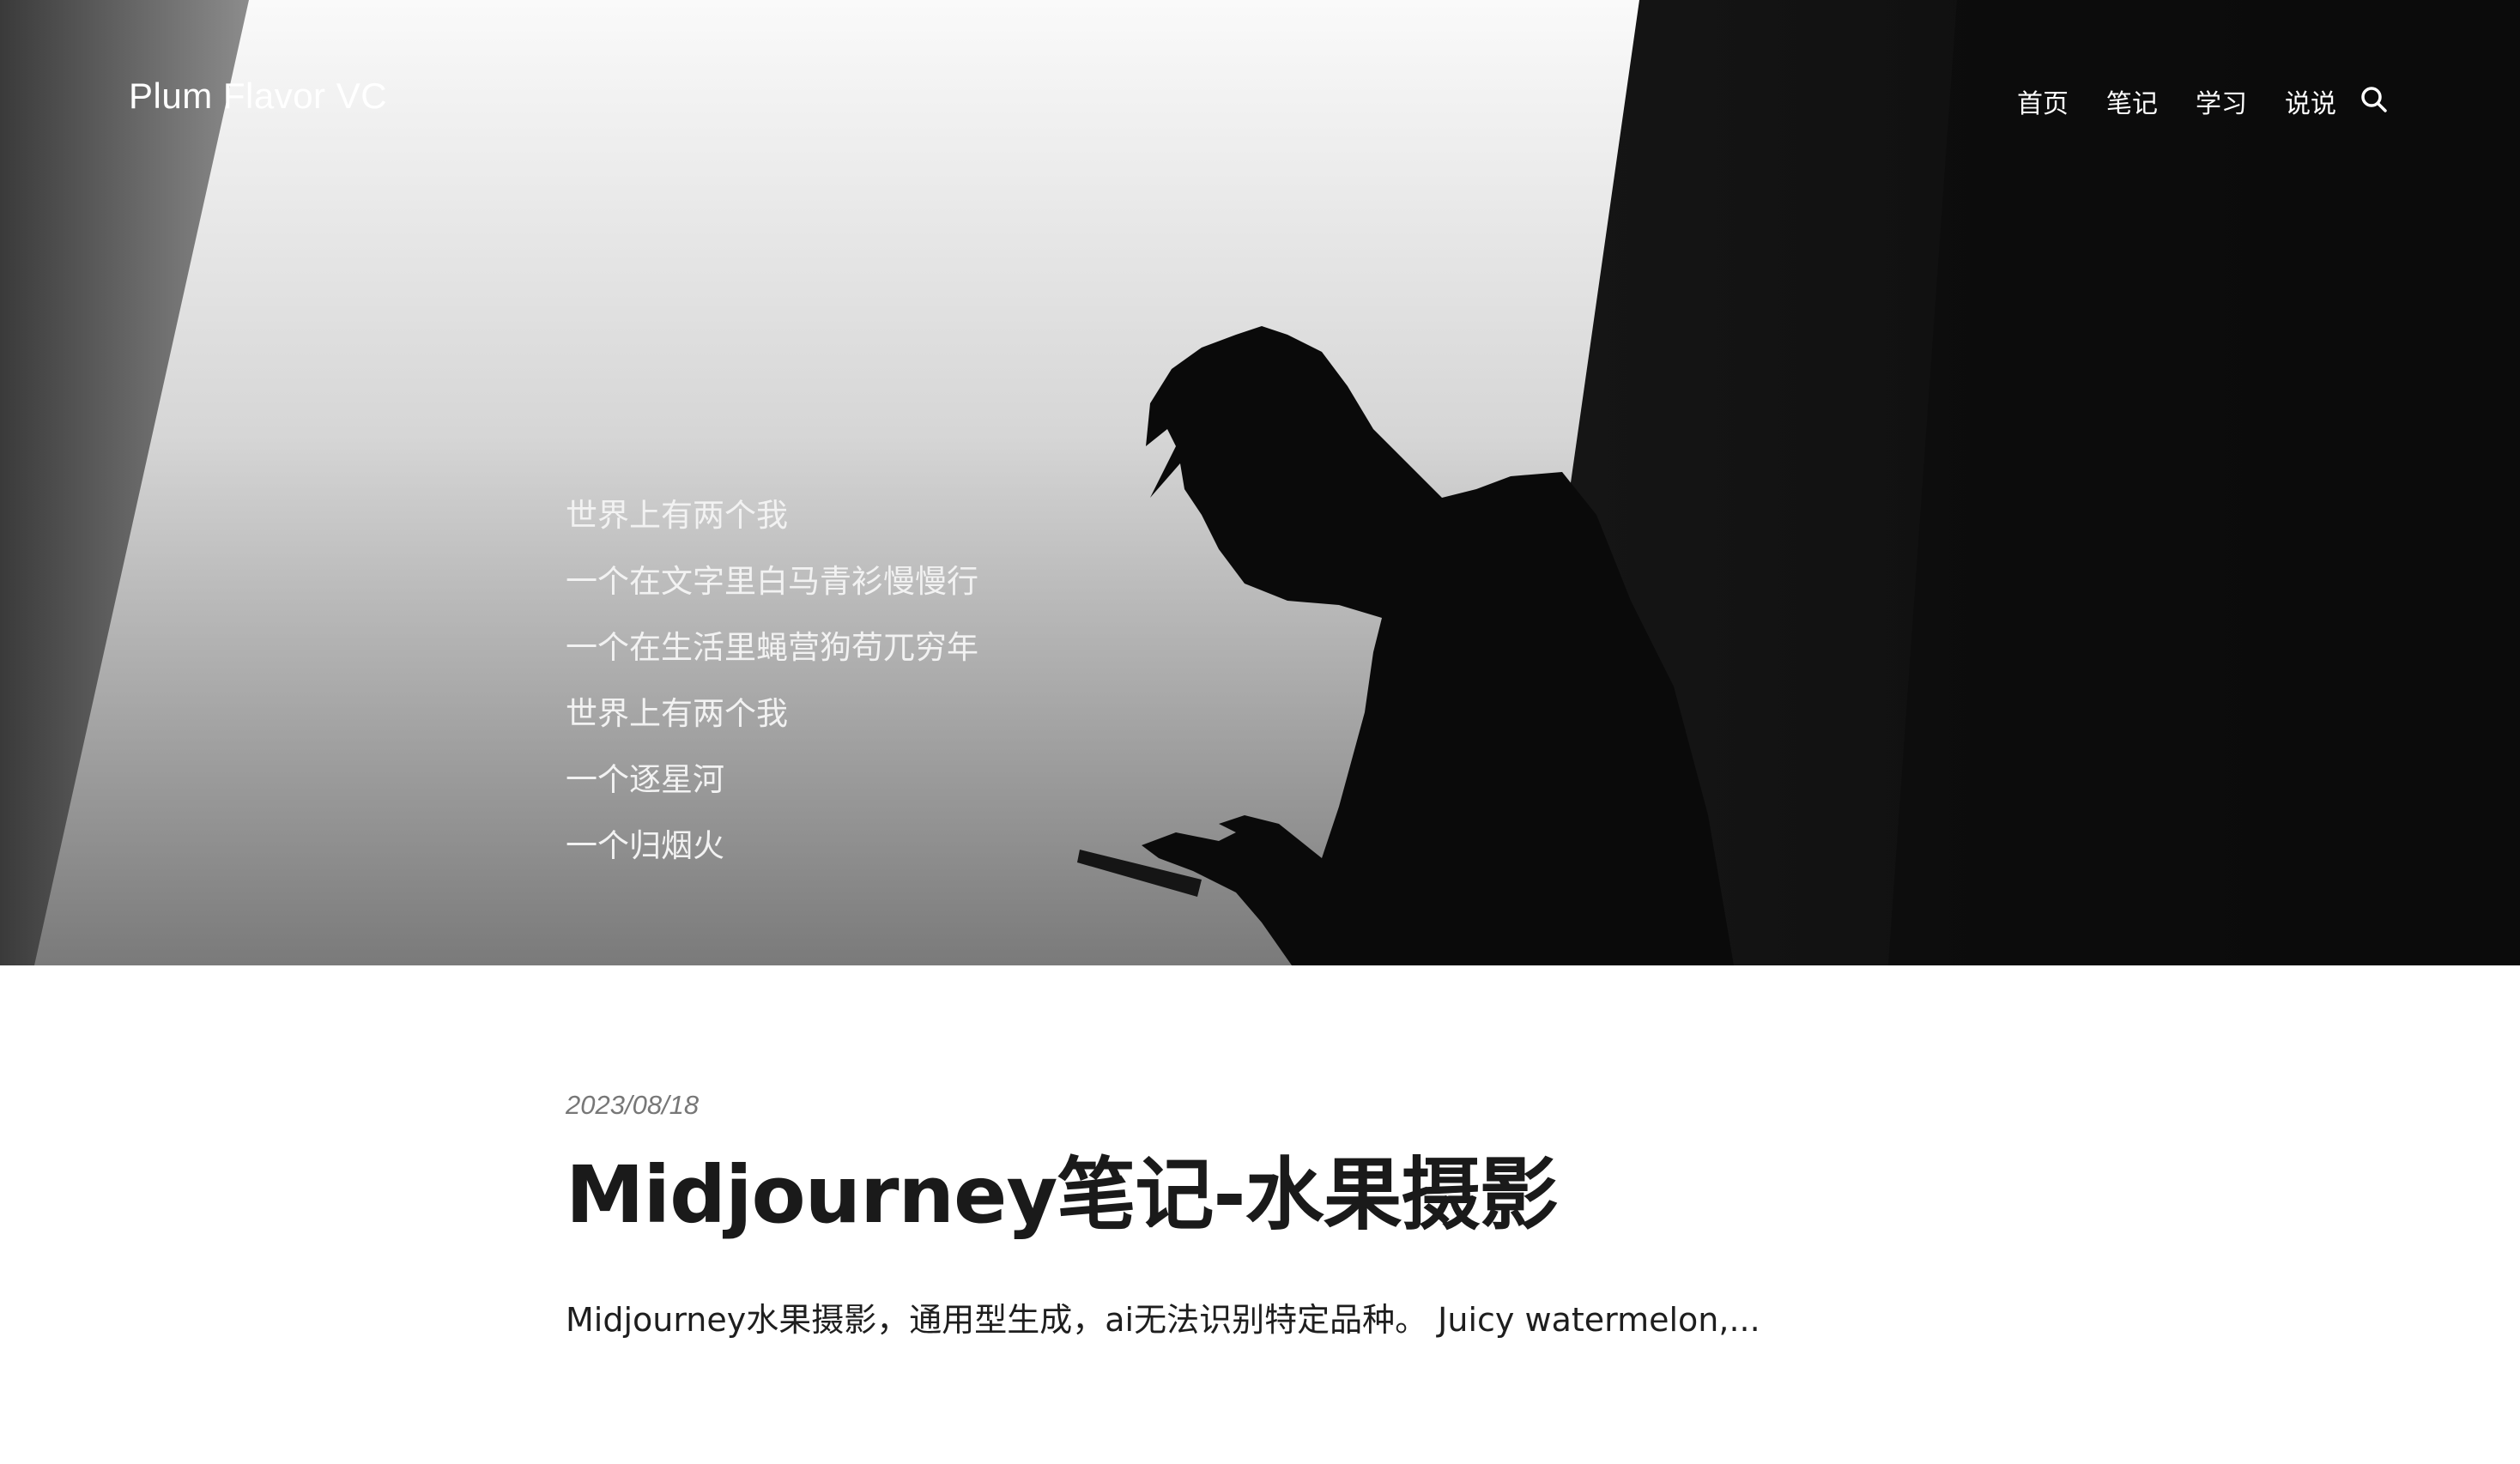  Describe the element at coordinates (633, 1105) in the screenshot. I see `post-date: 2023/08/18` at that location.